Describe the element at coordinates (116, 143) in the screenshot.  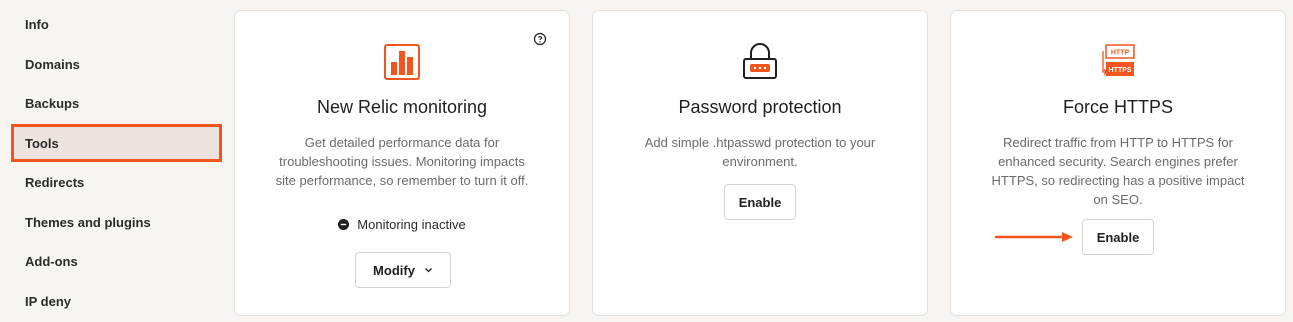
I see `sidebar-item-tools: Tools` at that location.